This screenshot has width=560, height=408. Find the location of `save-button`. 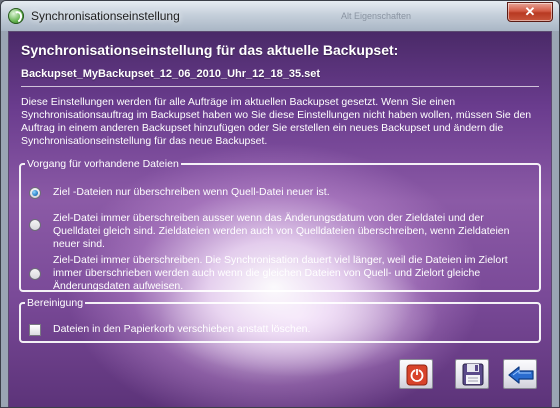

save-button is located at coordinates (472, 374).